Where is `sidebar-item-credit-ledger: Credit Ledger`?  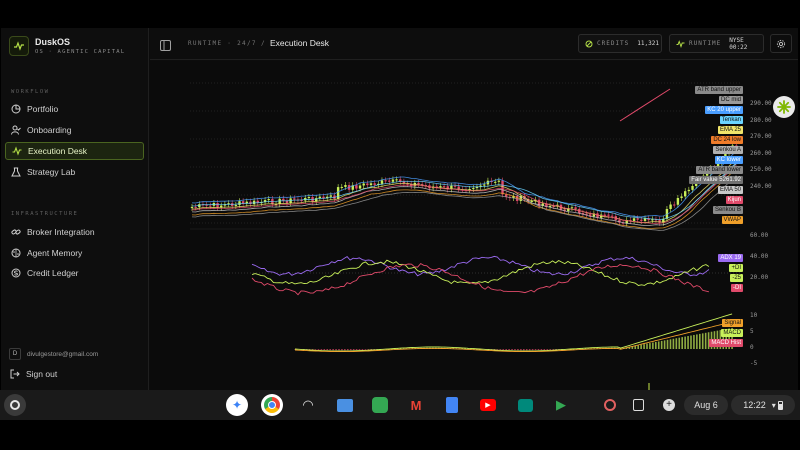 sidebar-item-credit-ledger: Credit Ledger is located at coordinates (74, 273).